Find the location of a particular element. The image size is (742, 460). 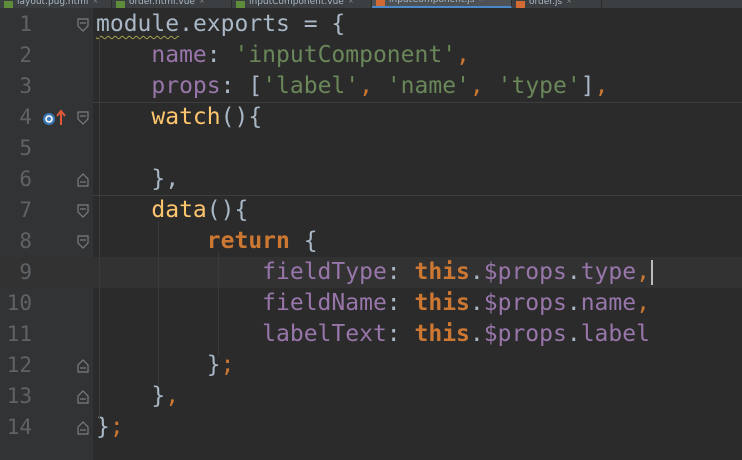

override-method-icon is located at coordinates (55, 118).